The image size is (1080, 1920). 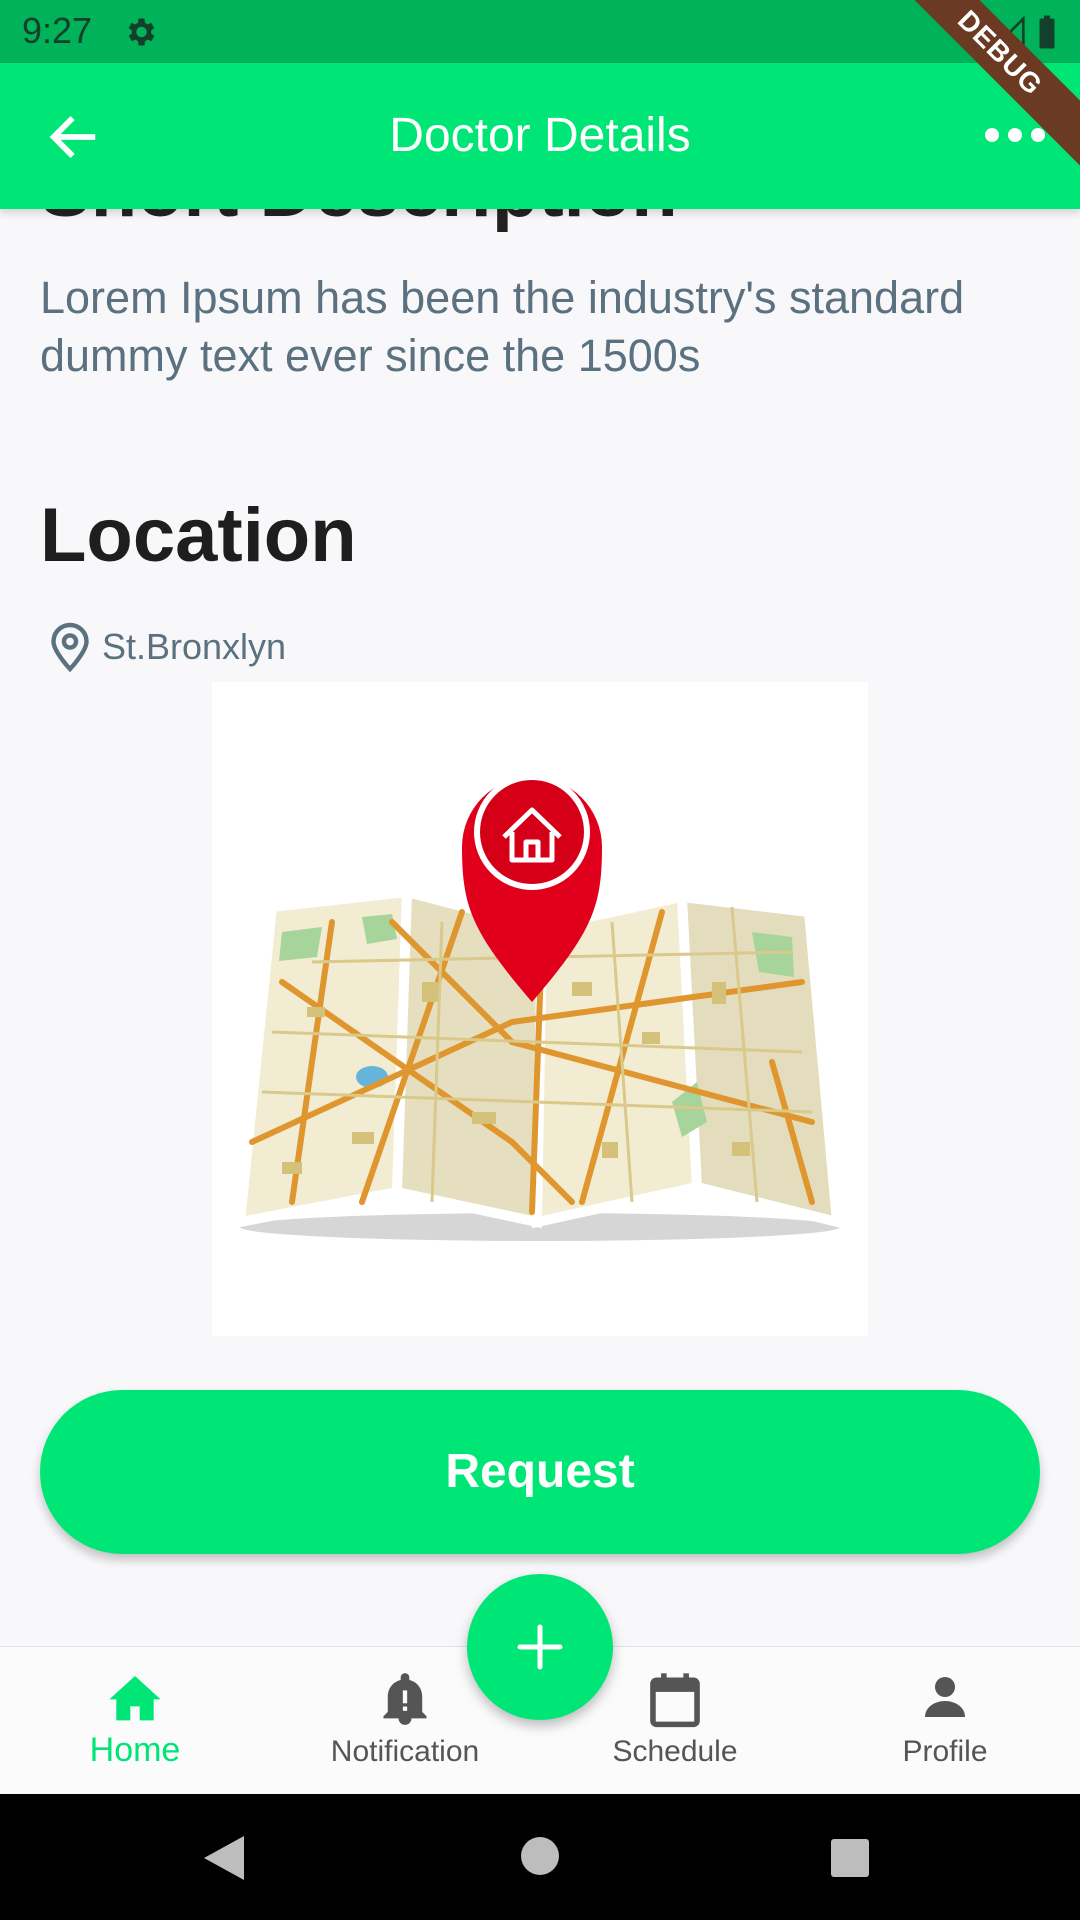 I want to click on location-name: St.Bronxlyn, so click(x=194, y=646).